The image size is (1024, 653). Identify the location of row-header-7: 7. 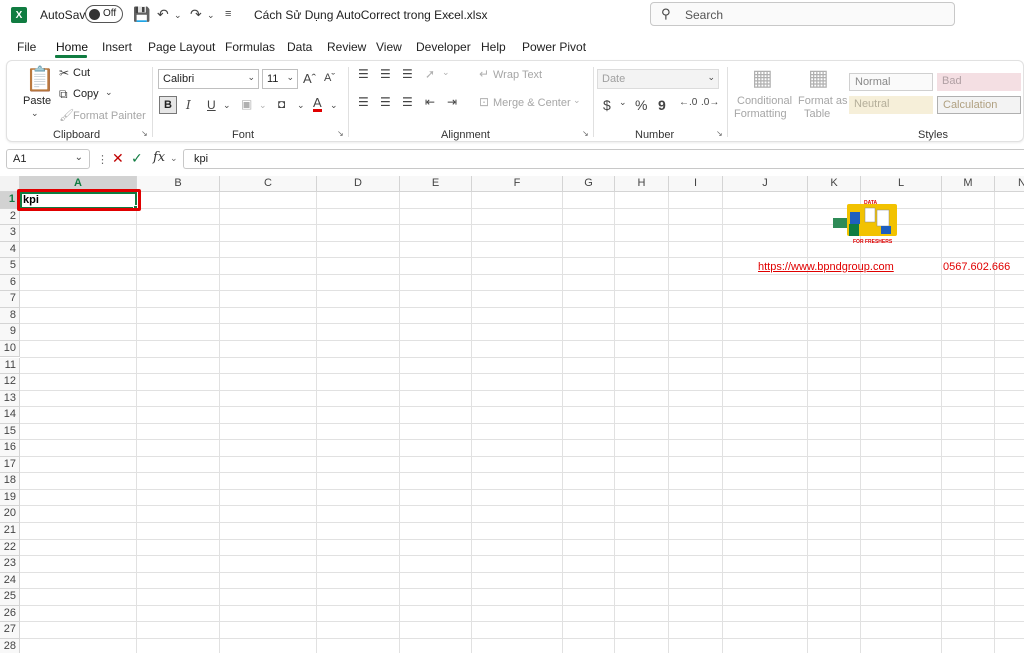
(10, 299).